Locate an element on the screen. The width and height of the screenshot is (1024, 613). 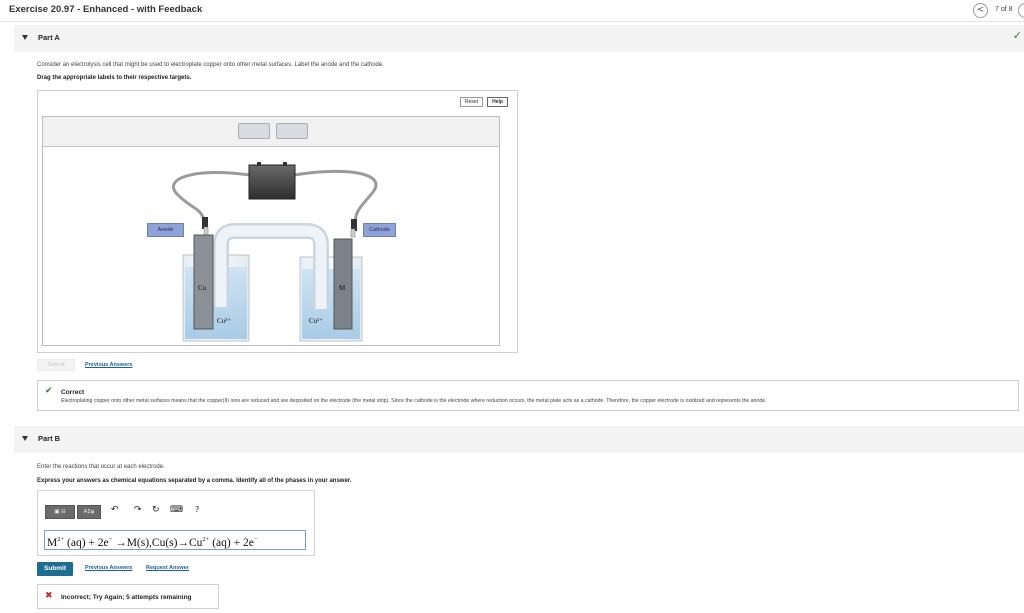
redo-icon: ↷ is located at coordinates (138, 510).